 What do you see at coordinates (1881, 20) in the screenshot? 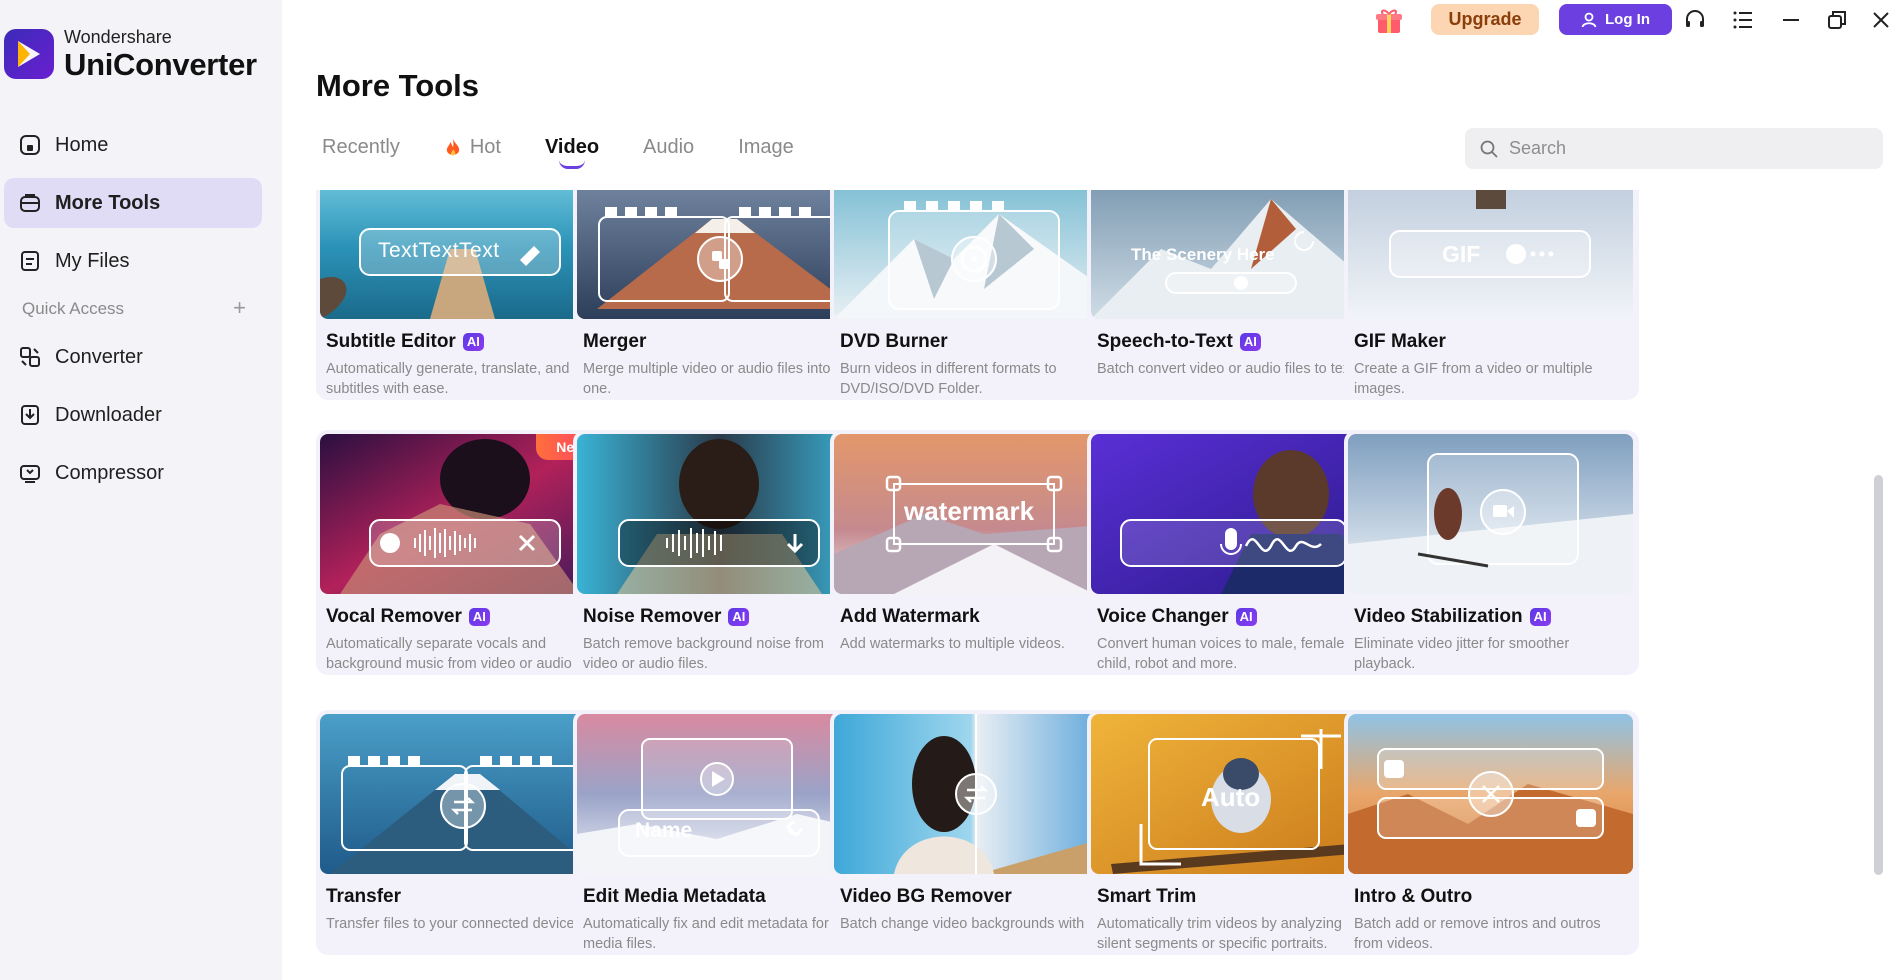
I see `close-icon` at bounding box center [1881, 20].